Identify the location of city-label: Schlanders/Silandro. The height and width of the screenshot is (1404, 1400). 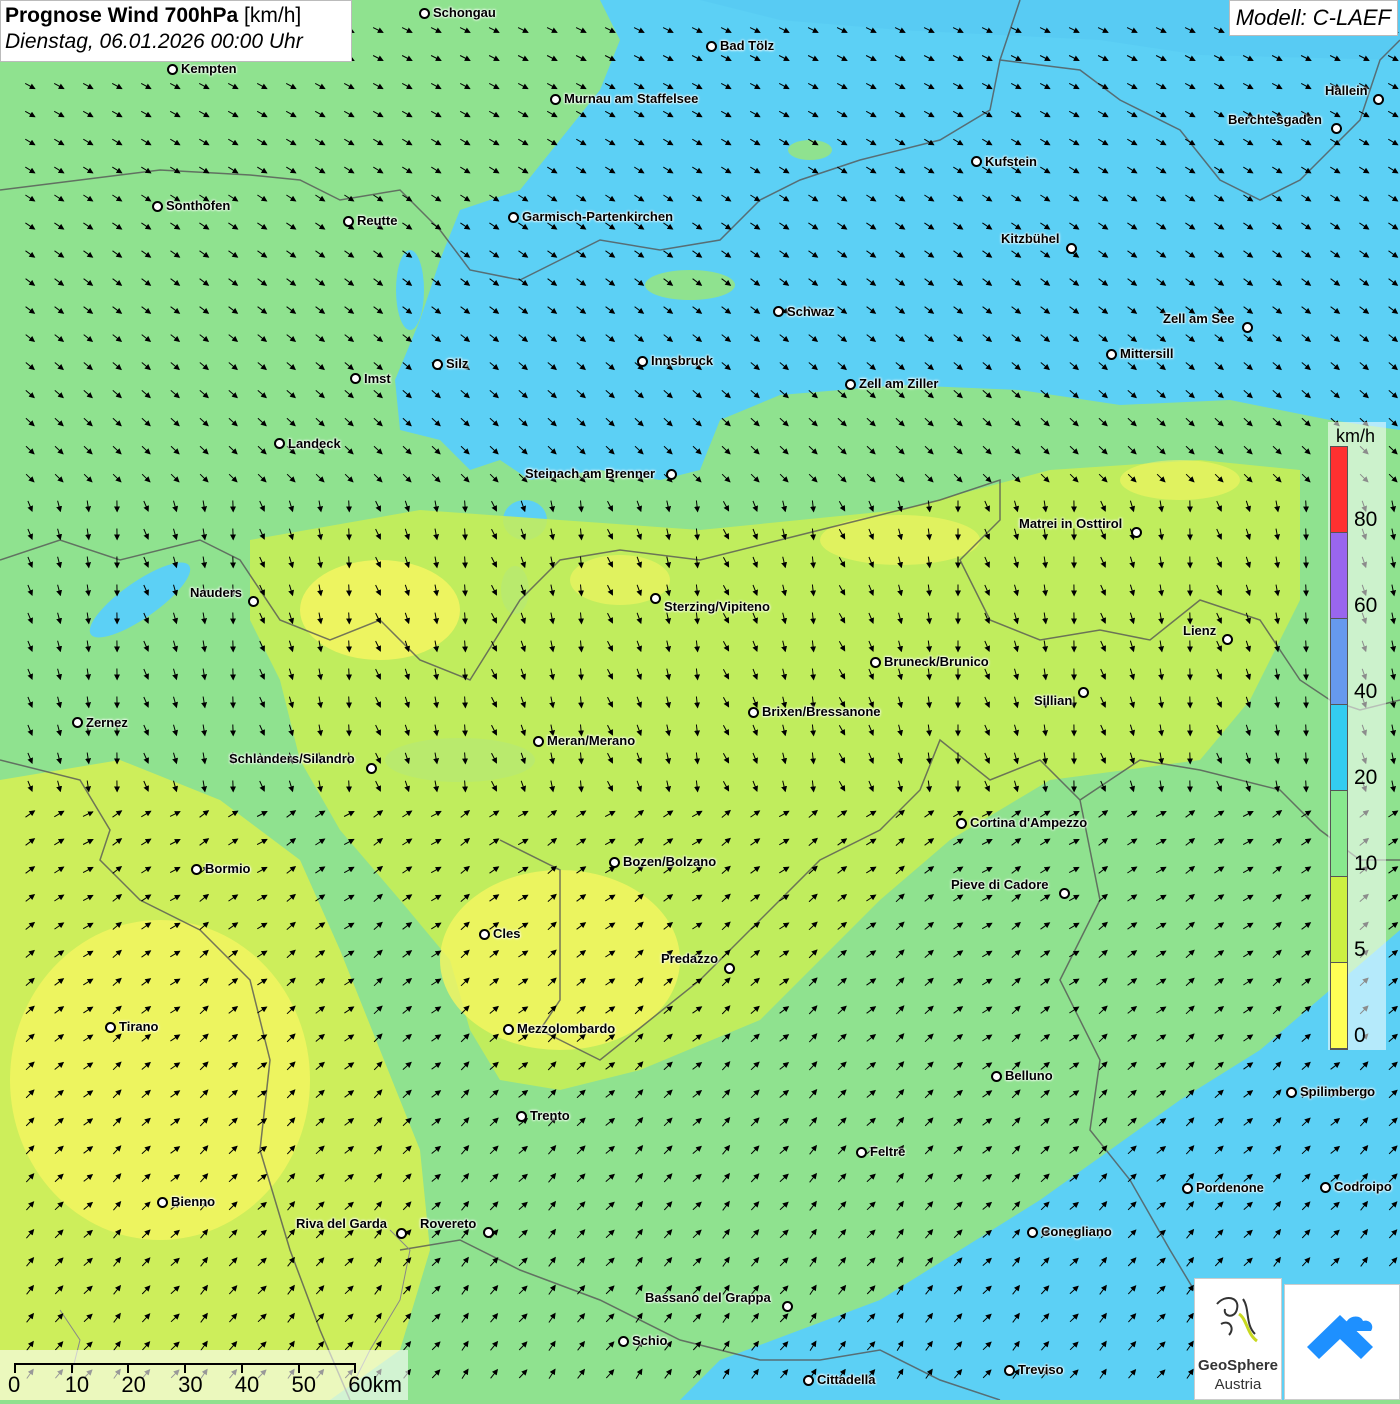
(292, 759).